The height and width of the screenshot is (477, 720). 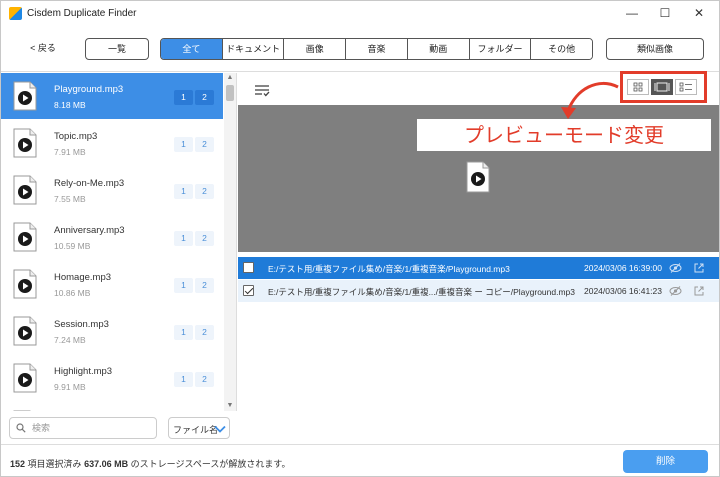 I want to click on tab-videos: 動画, so click(x=438, y=49).